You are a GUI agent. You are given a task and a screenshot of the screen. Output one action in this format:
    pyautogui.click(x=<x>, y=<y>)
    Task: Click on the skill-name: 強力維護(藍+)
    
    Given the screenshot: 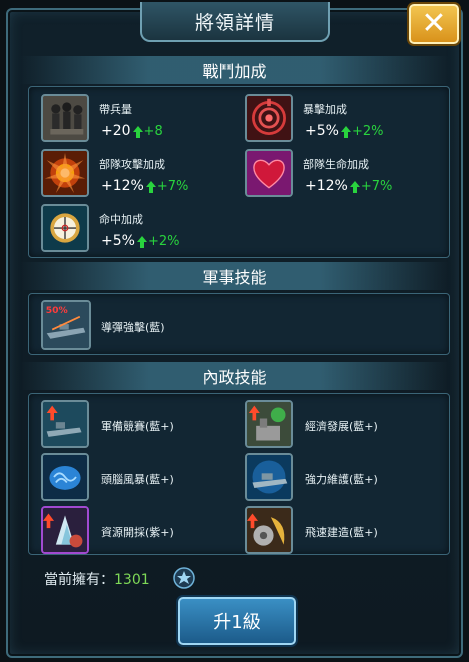 What is the action you would take?
    pyautogui.click(x=341, y=479)
    